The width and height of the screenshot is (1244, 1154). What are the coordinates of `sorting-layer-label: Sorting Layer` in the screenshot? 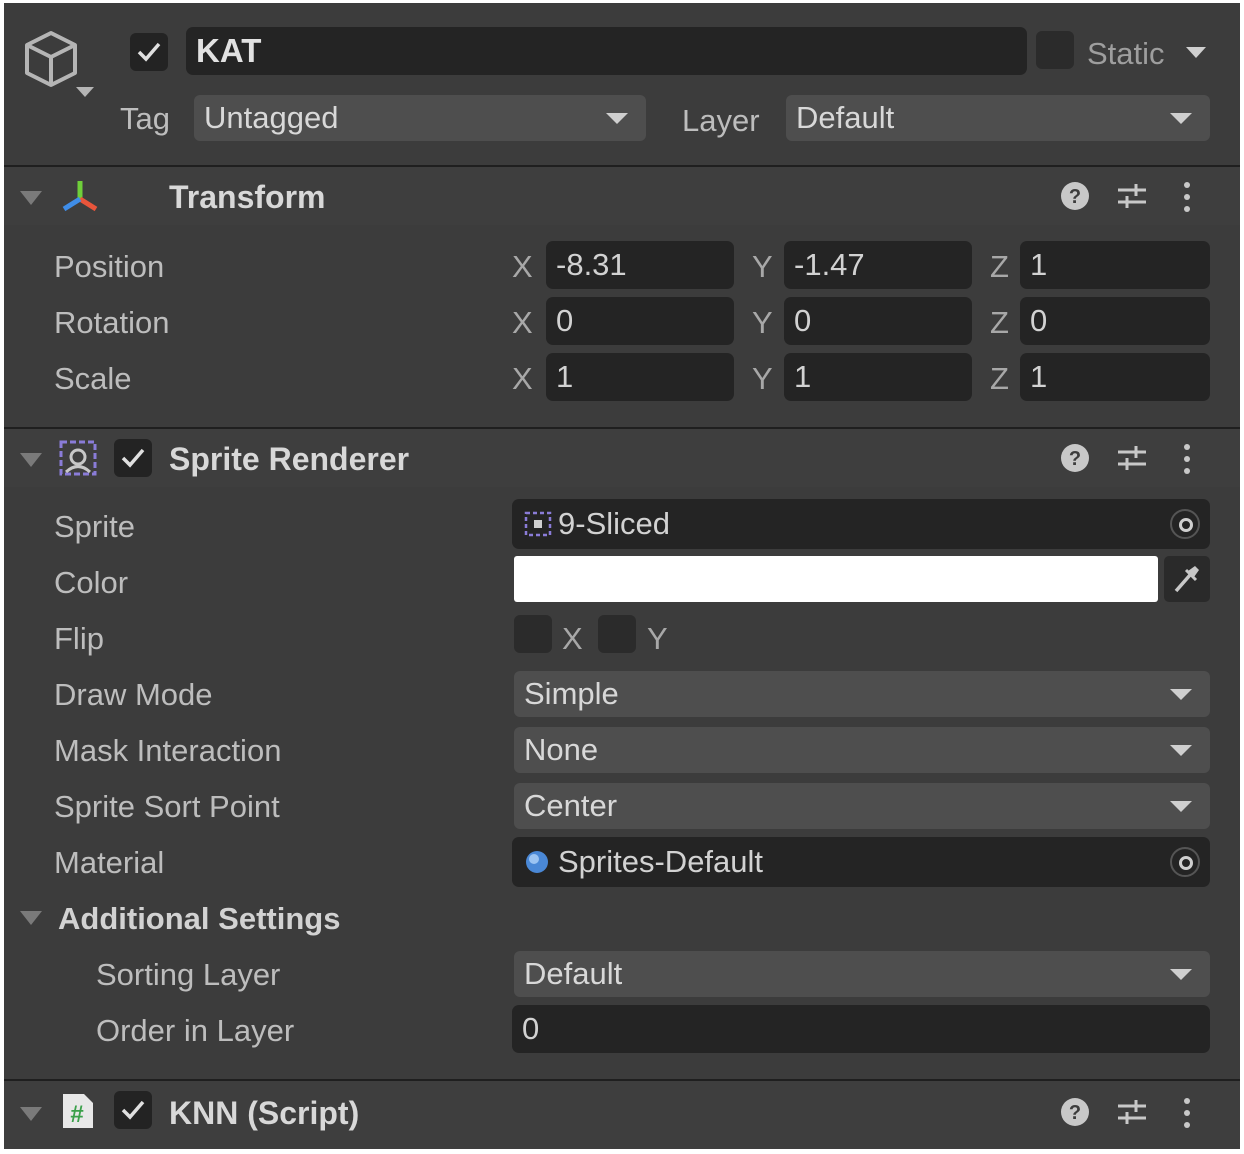 It's located at (188, 974).